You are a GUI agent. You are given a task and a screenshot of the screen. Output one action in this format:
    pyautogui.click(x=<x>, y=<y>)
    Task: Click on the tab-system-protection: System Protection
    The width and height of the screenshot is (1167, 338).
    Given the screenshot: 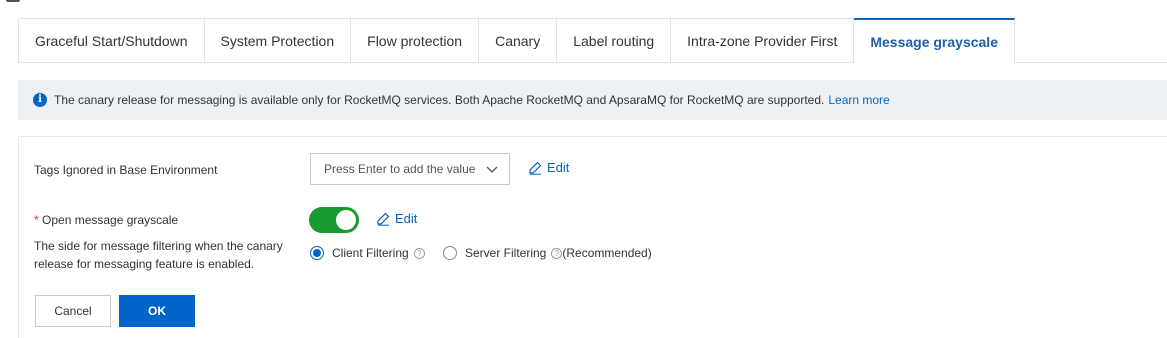 What is the action you would take?
    pyautogui.click(x=278, y=40)
    